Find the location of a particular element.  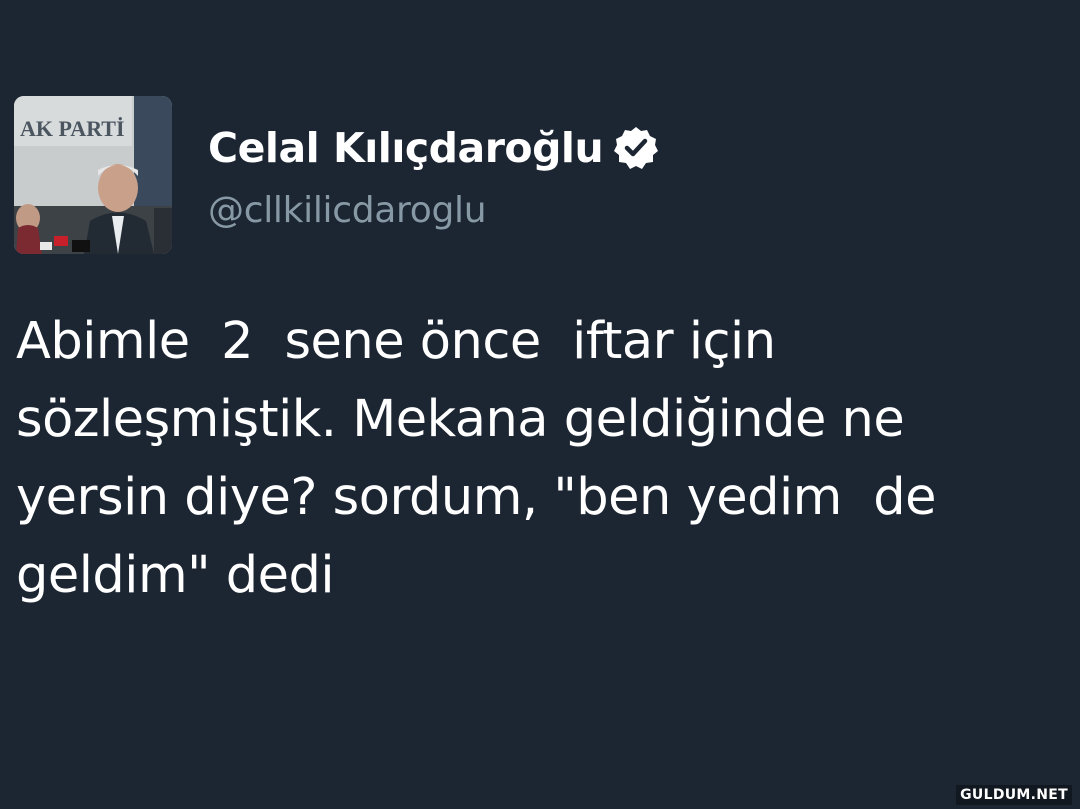

watermark: GULDUM.NET is located at coordinates (1014, 795).